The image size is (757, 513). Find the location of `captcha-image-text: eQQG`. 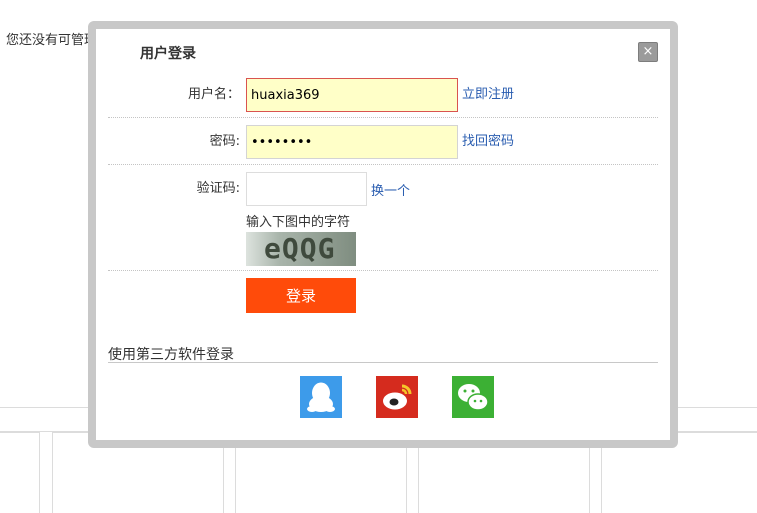

captcha-image-text: eQQG is located at coordinates (300, 248).